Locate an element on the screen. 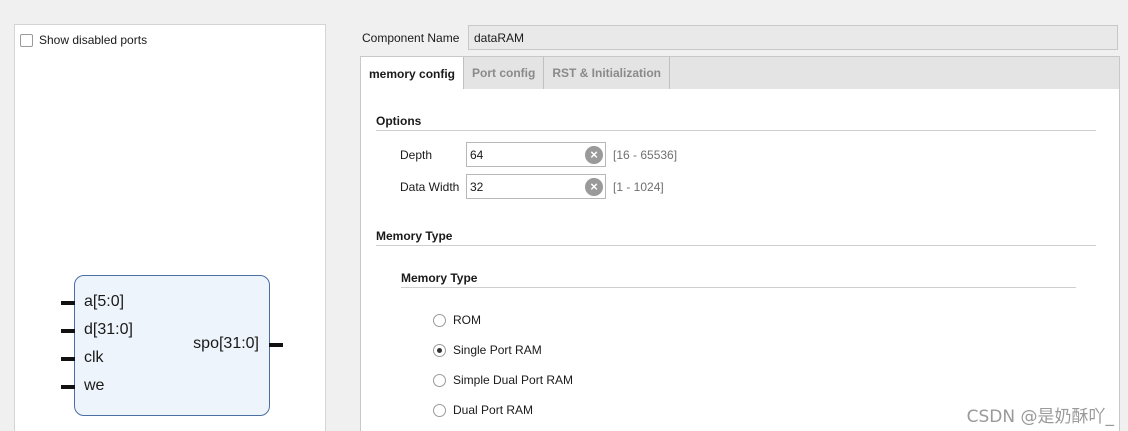  radio-label: Dual Port RAM is located at coordinates (493, 410).